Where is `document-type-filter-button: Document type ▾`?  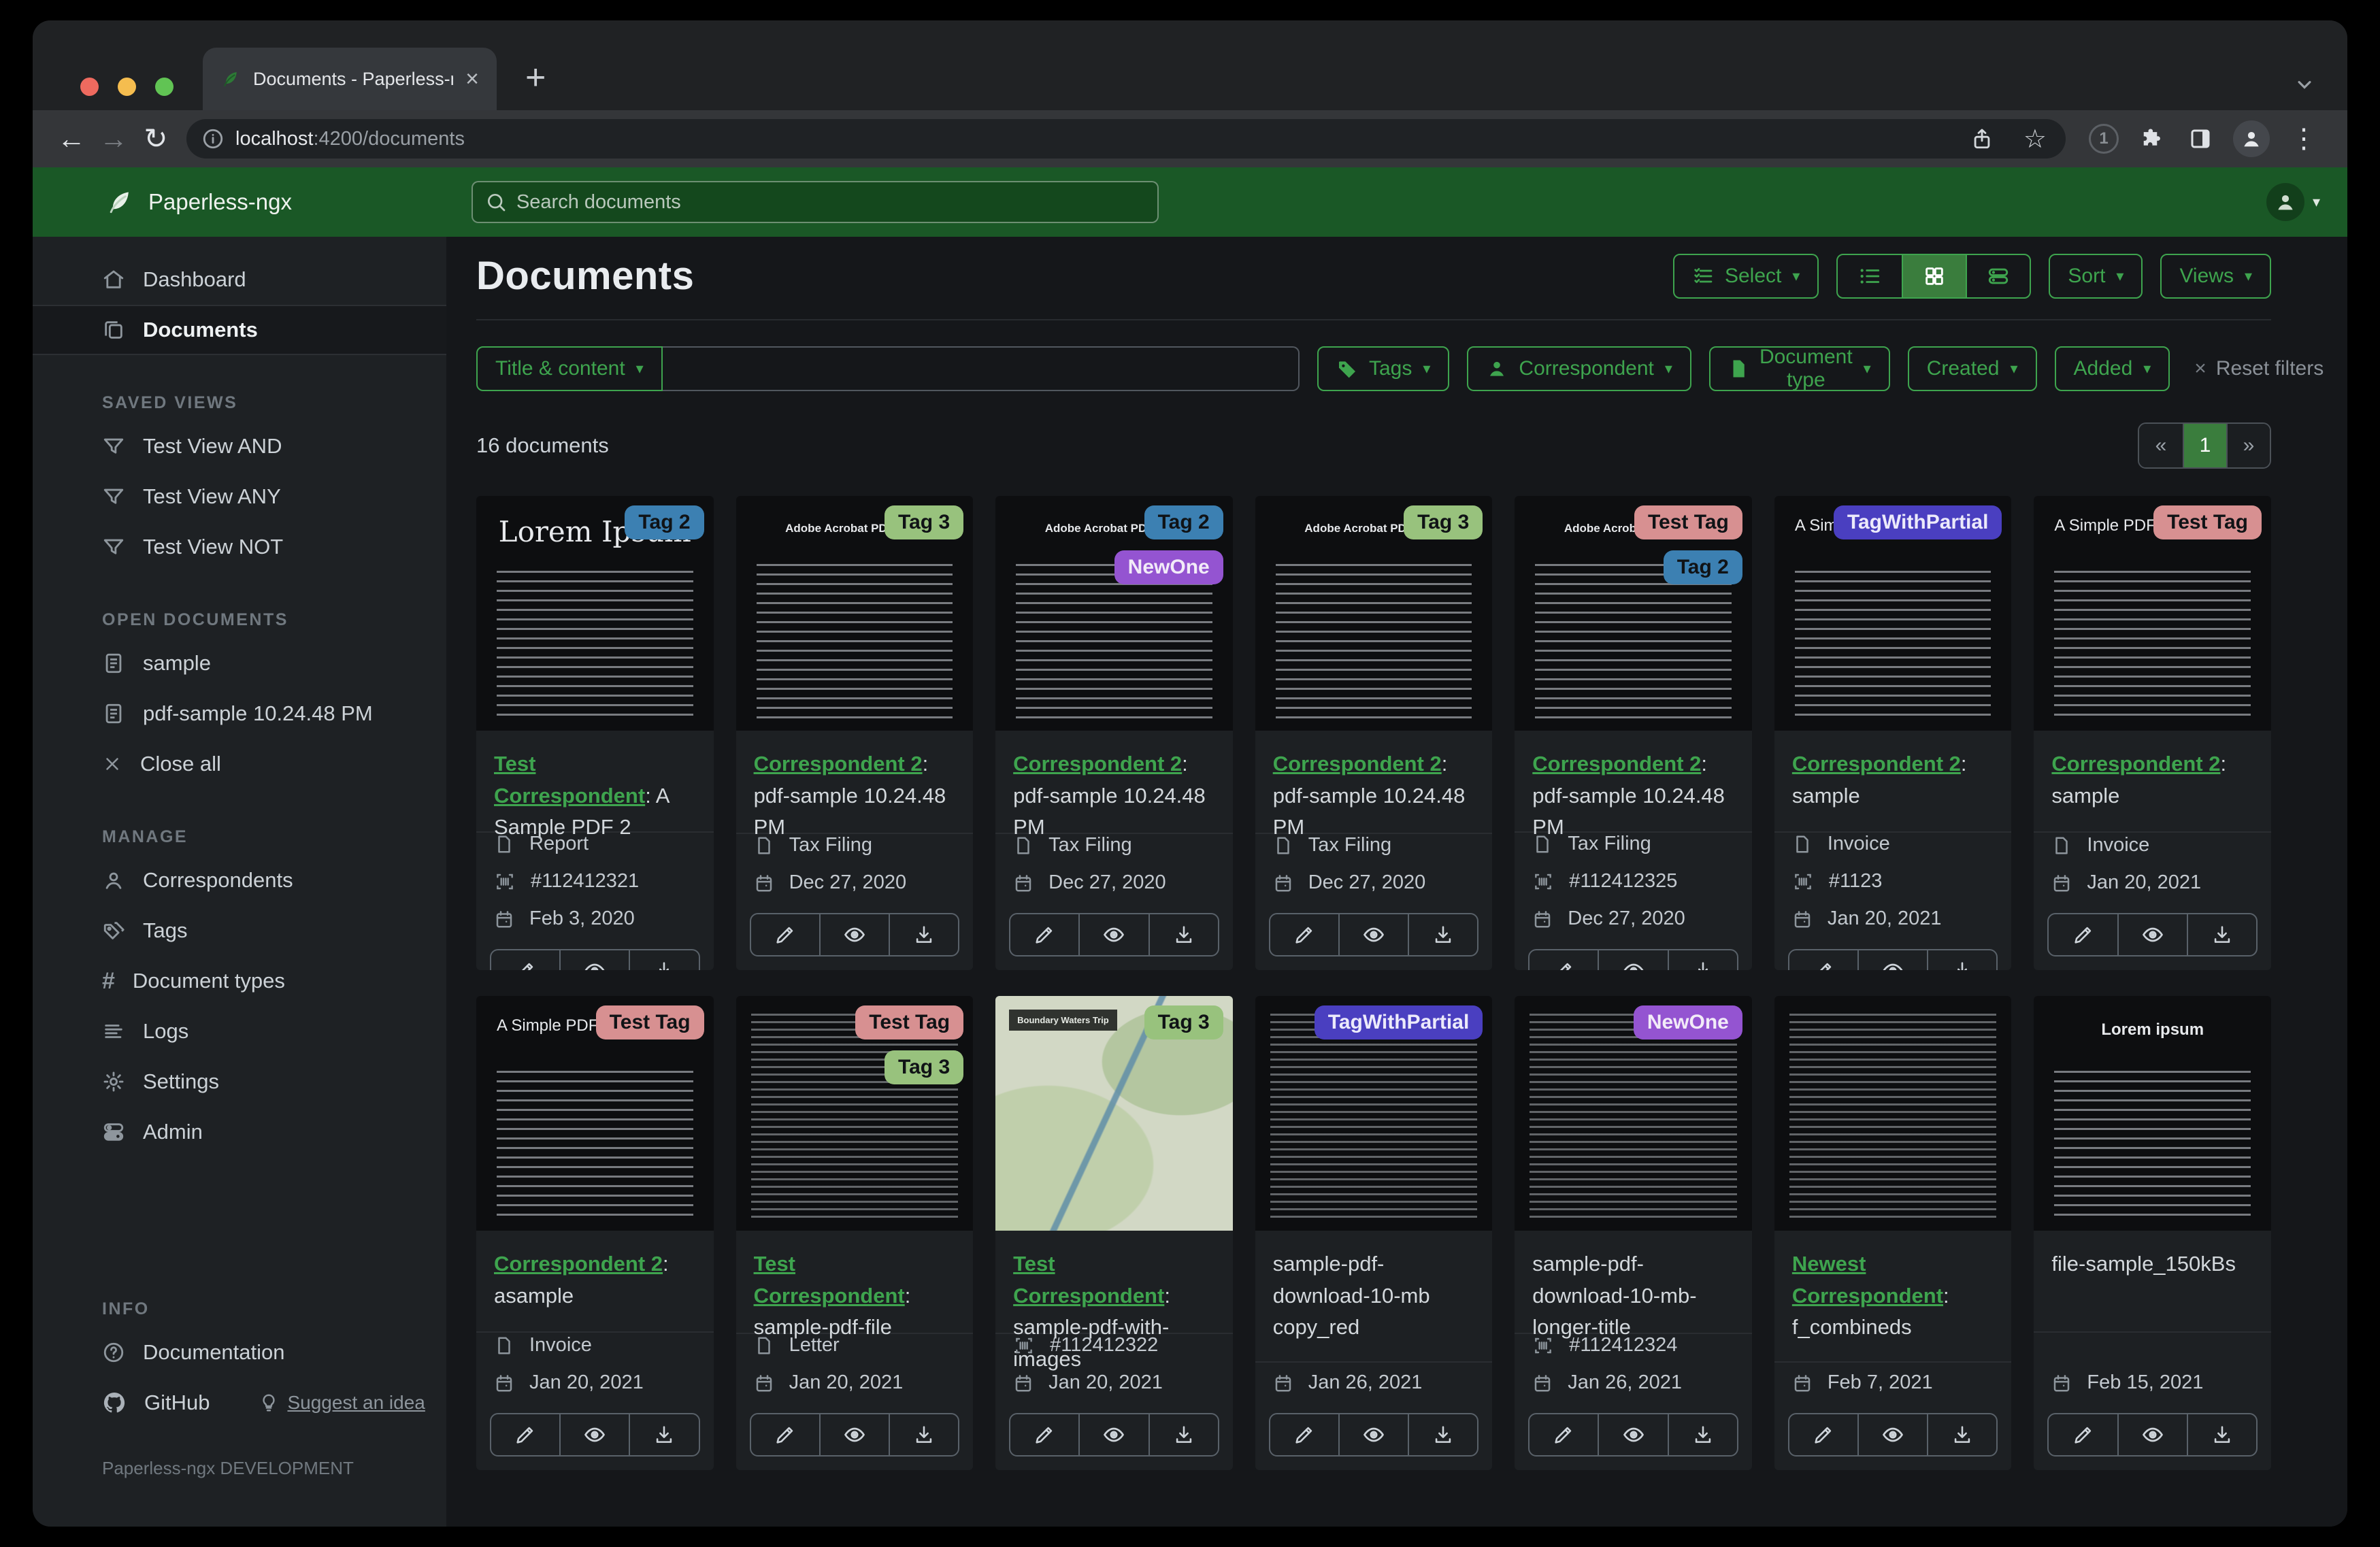 document-type-filter-button: Document type ▾ is located at coordinates (1799, 369).